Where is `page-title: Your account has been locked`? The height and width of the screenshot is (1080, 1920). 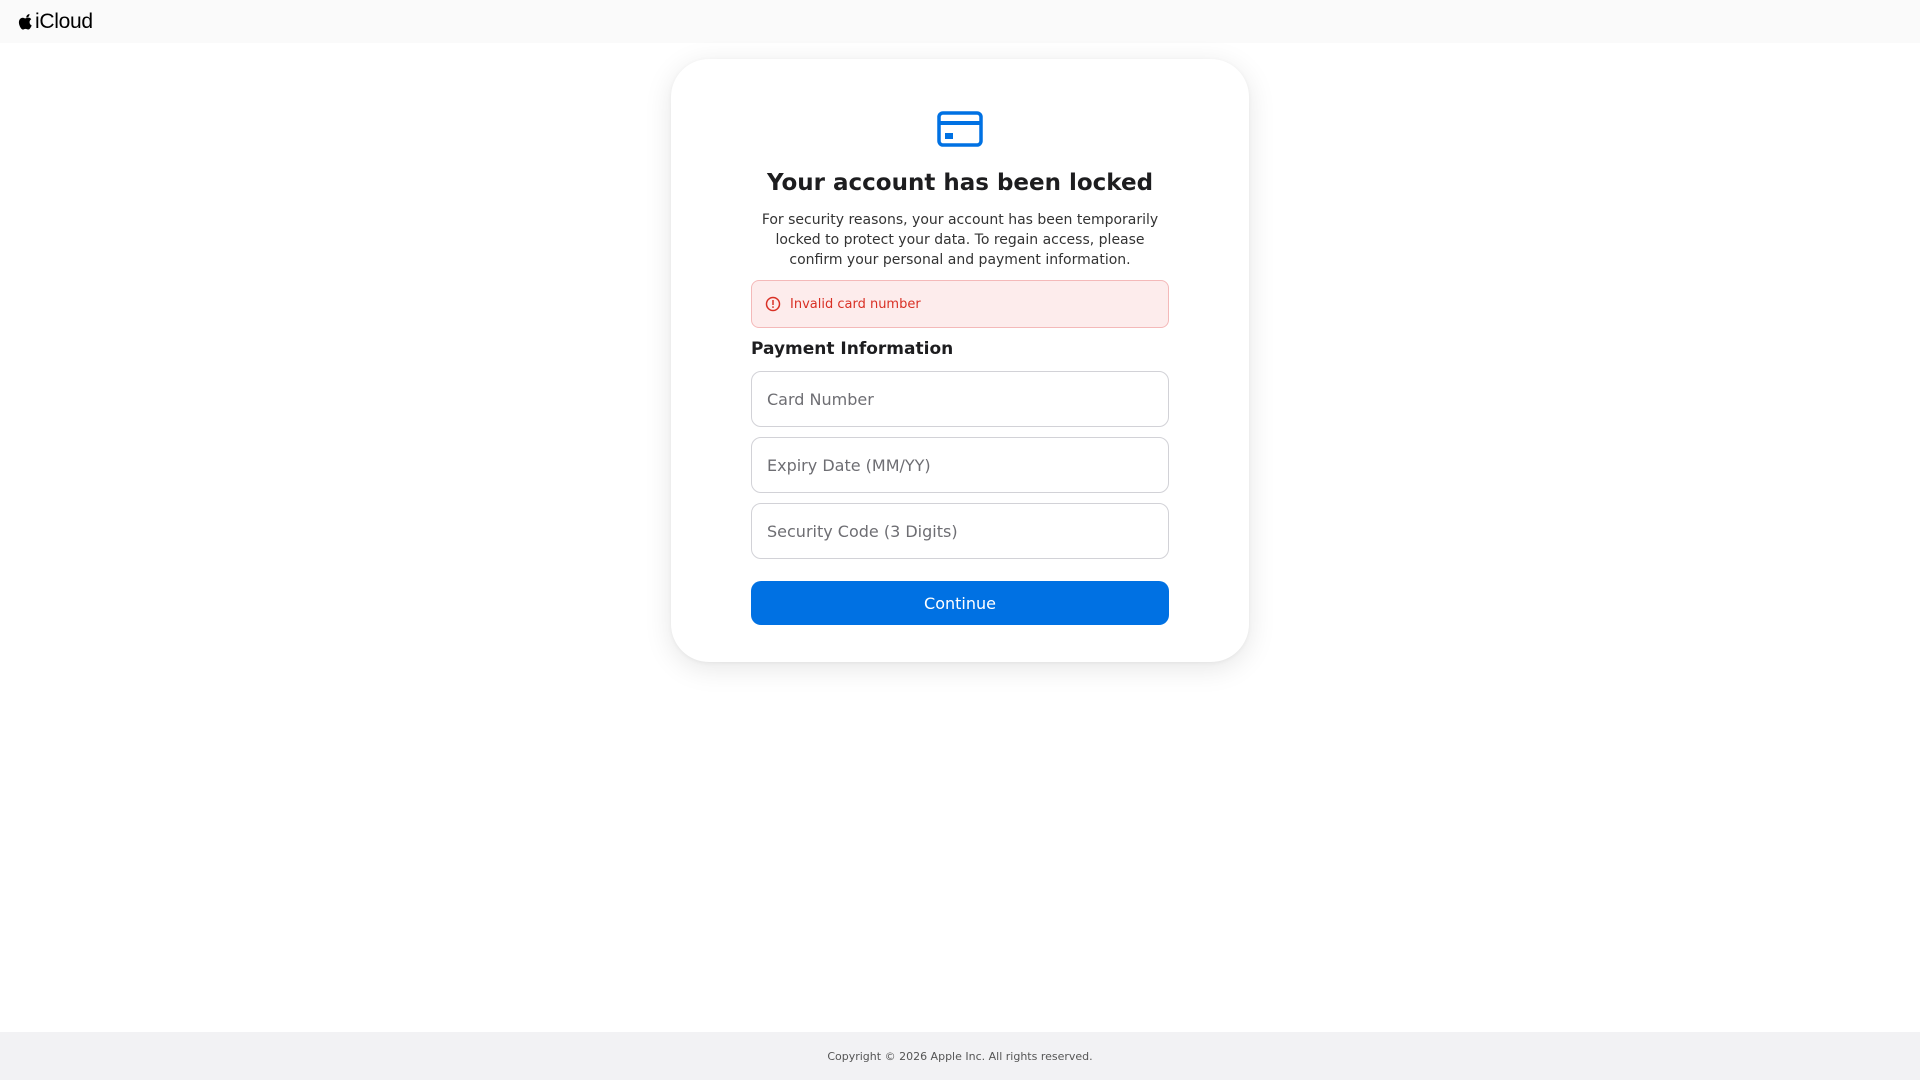 page-title: Your account has been locked is located at coordinates (960, 183).